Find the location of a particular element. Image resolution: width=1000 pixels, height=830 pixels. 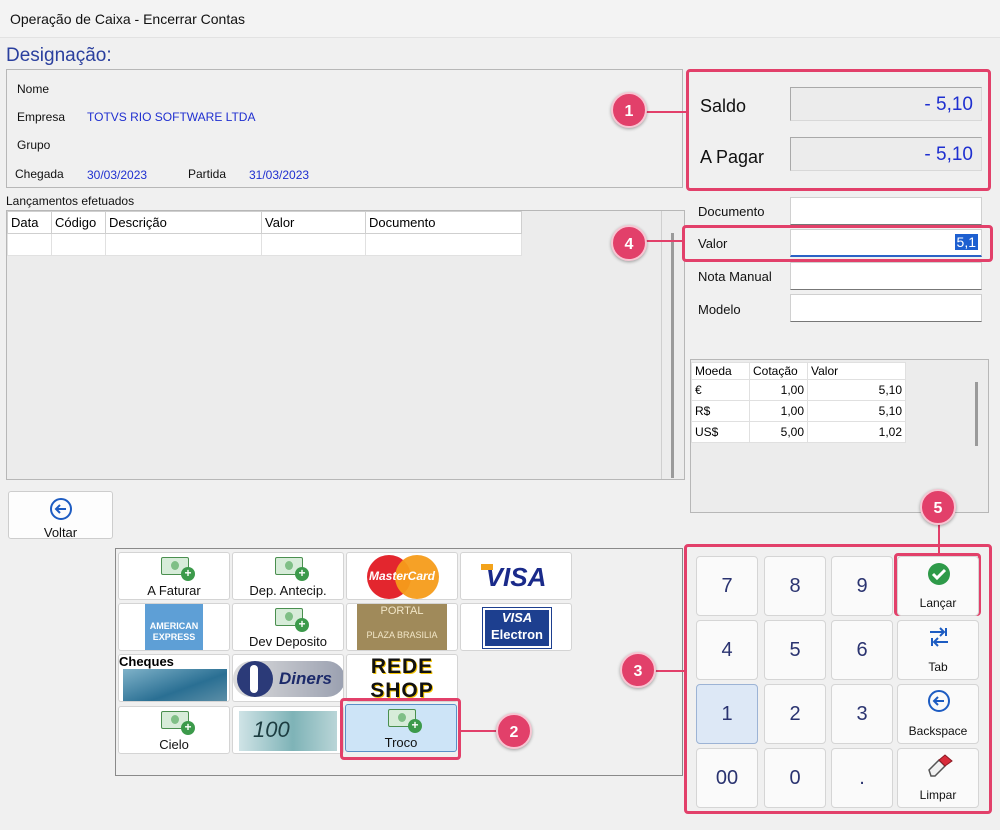

key-9: 9 is located at coordinates (862, 586).